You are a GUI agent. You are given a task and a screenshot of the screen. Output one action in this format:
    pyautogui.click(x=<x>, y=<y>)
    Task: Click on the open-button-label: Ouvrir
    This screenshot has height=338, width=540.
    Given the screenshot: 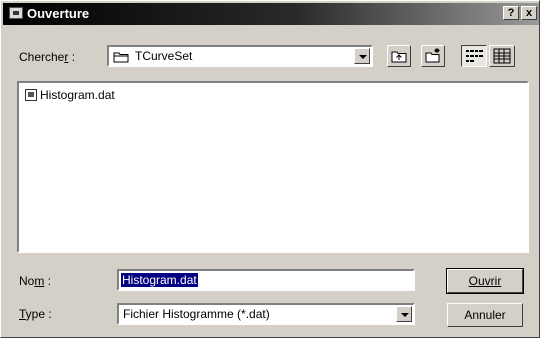 What is the action you would take?
    pyautogui.click(x=485, y=281)
    